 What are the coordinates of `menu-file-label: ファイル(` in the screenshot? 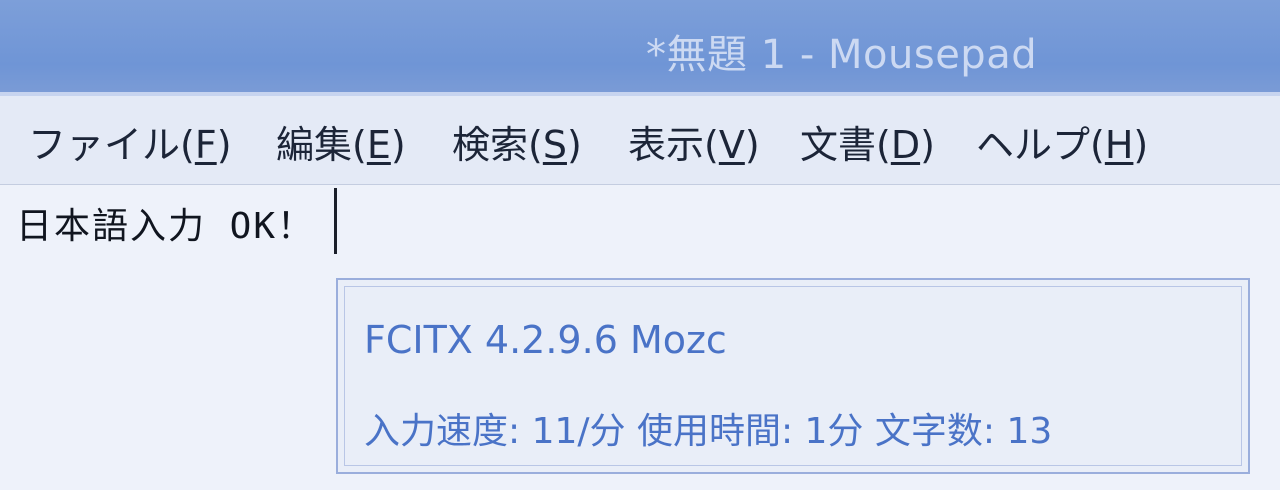 It's located at (111, 145).